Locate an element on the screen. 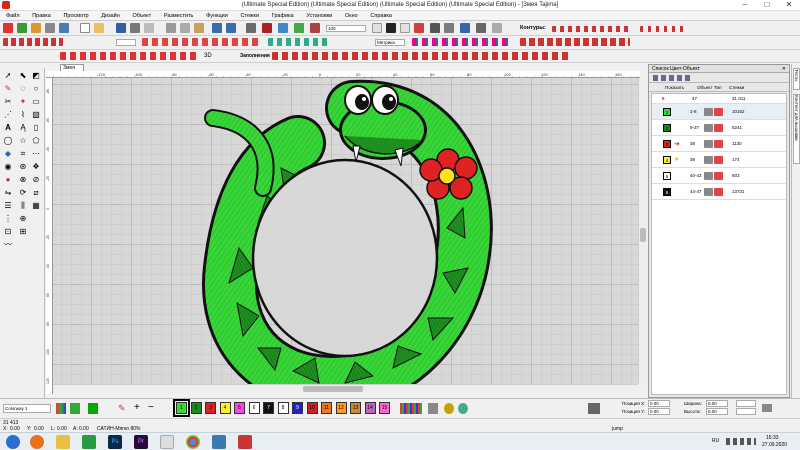 The image size is (800, 450). weld-icon: ⊕ is located at coordinates (23, 219).